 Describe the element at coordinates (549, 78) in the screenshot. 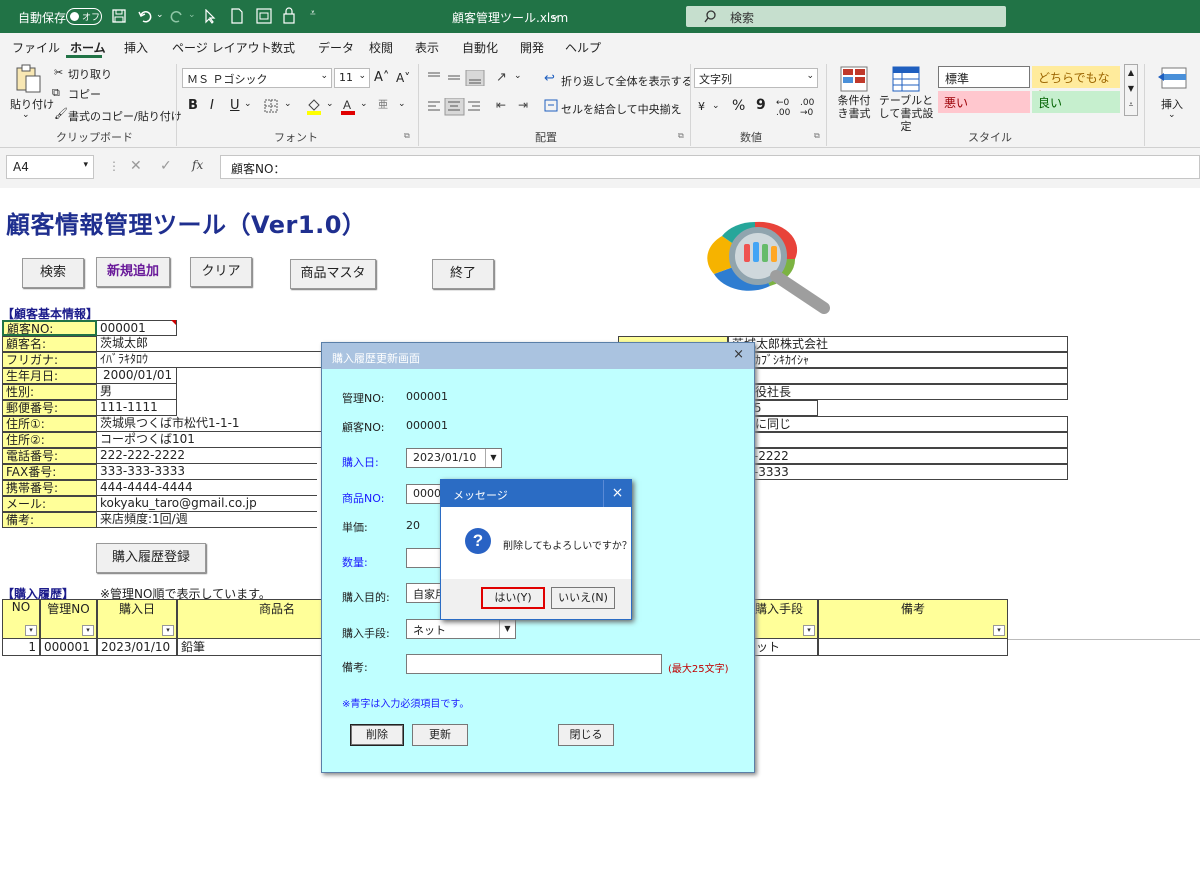

I see `wrap-text-icon: ↩` at that location.